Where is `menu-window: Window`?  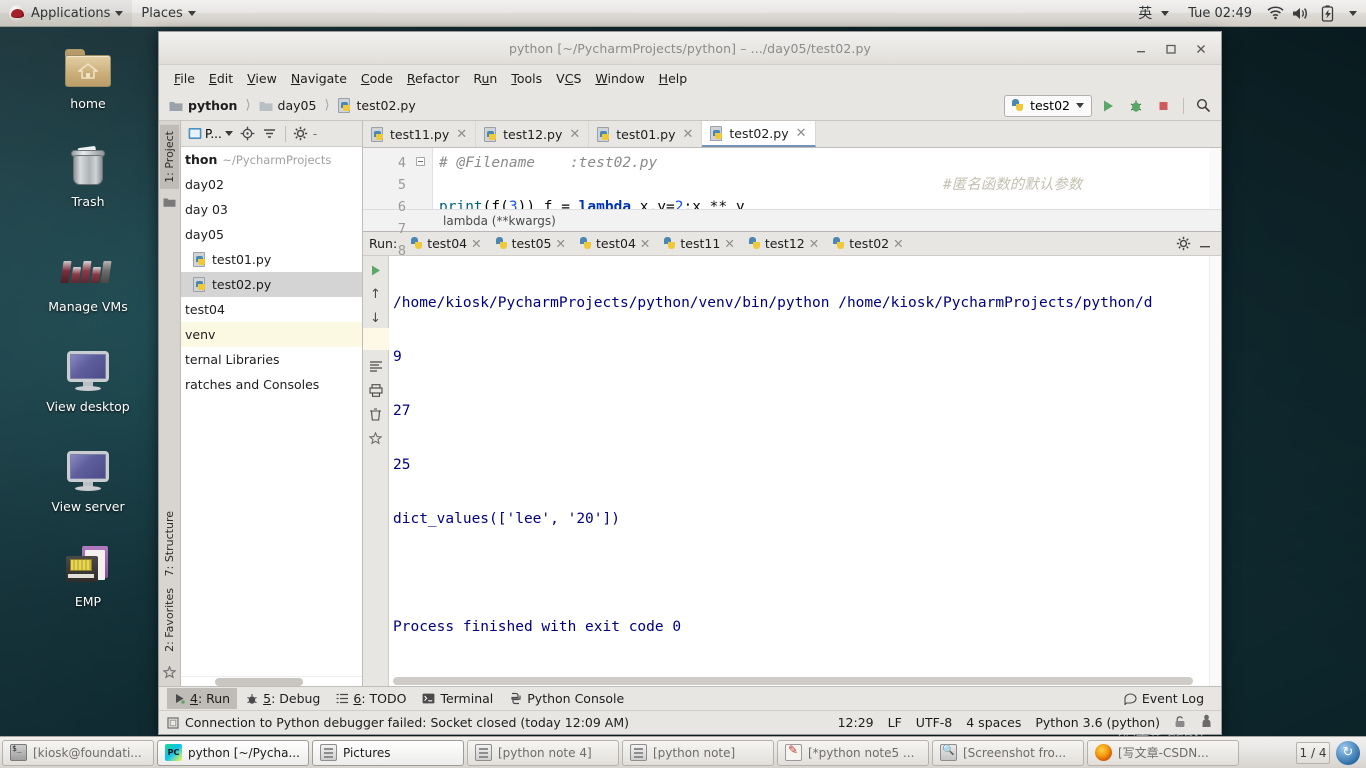 menu-window: Window is located at coordinates (619, 78).